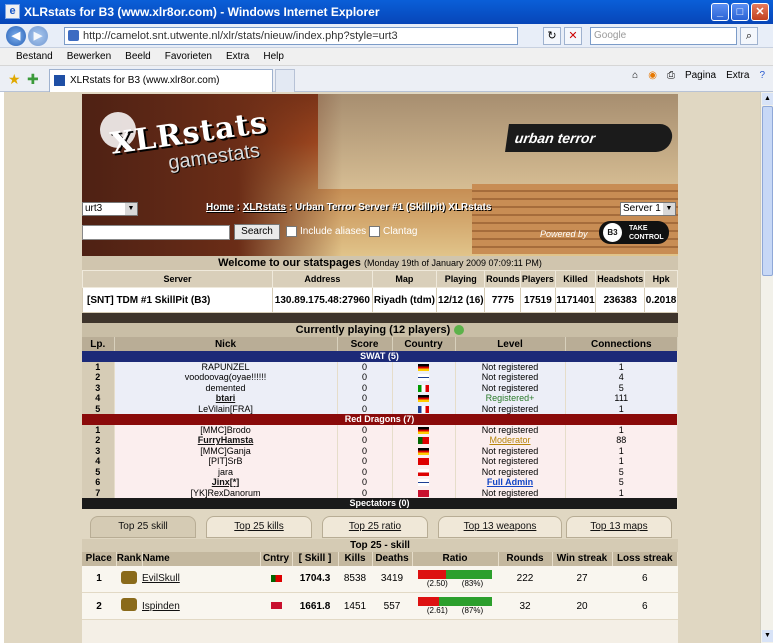 This screenshot has height=643, width=773. I want to click on player-nick: demented, so click(226, 387).